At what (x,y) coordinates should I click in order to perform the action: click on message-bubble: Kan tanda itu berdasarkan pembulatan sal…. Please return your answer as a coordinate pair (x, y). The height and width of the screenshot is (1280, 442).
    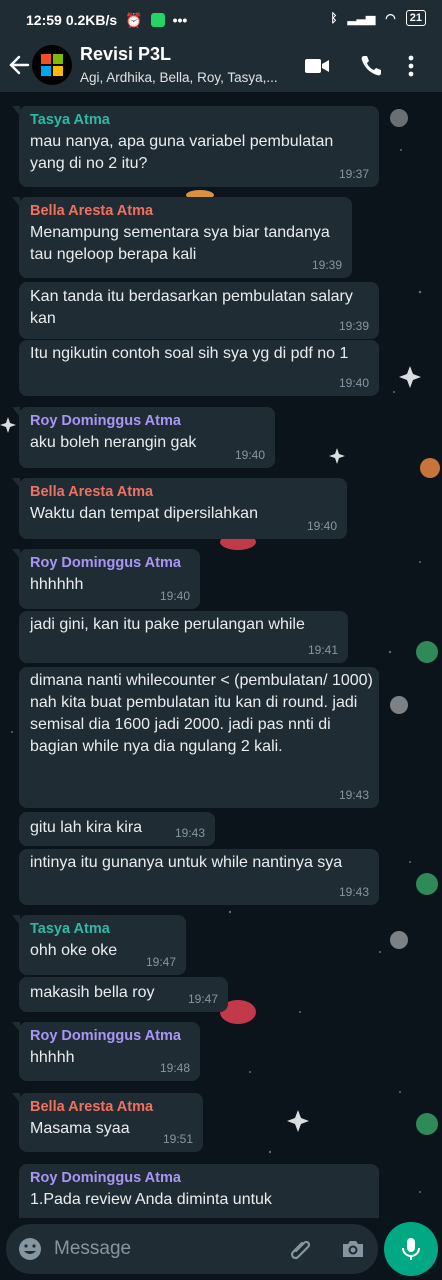
    Looking at the image, I should click on (199, 310).